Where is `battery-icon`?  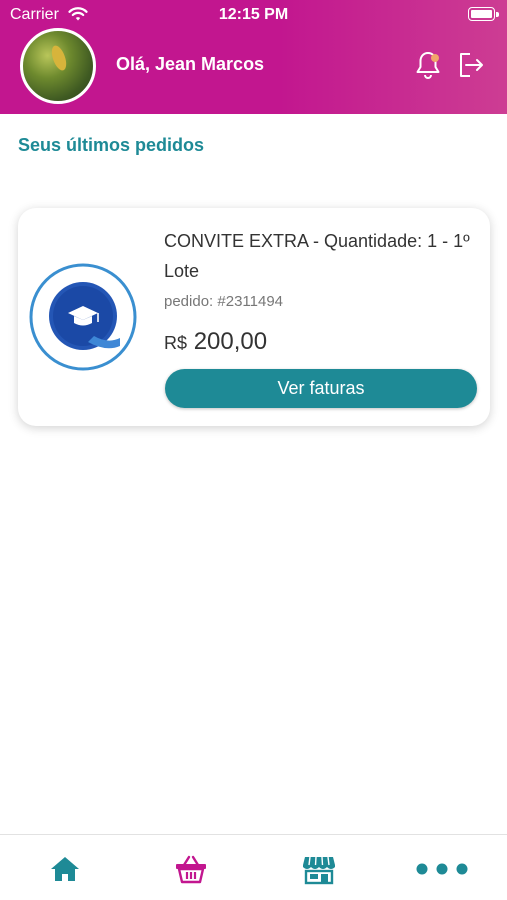
battery-icon is located at coordinates (483, 14).